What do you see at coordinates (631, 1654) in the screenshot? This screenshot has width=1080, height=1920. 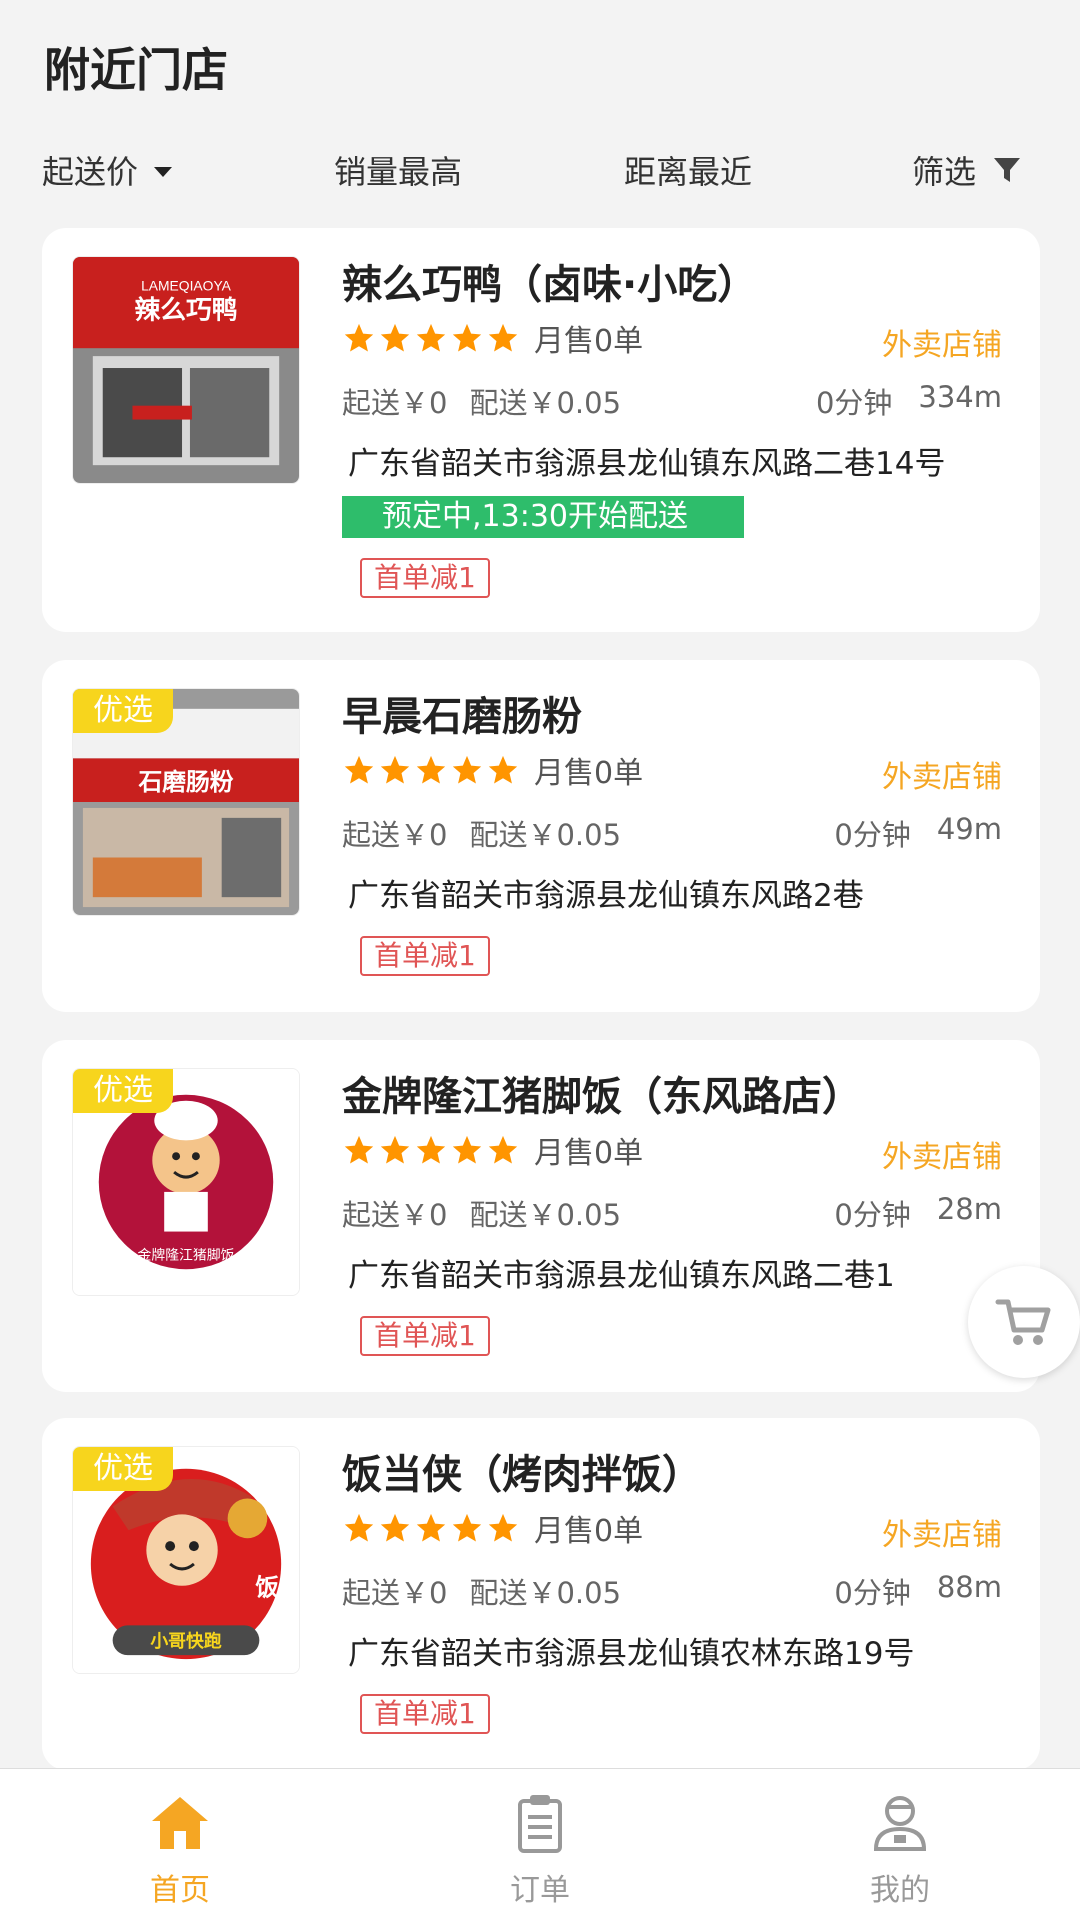 I see `store-address: 广东省韶关市翁源县龙仙镇农林东路19号` at bounding box center [631, 1654].